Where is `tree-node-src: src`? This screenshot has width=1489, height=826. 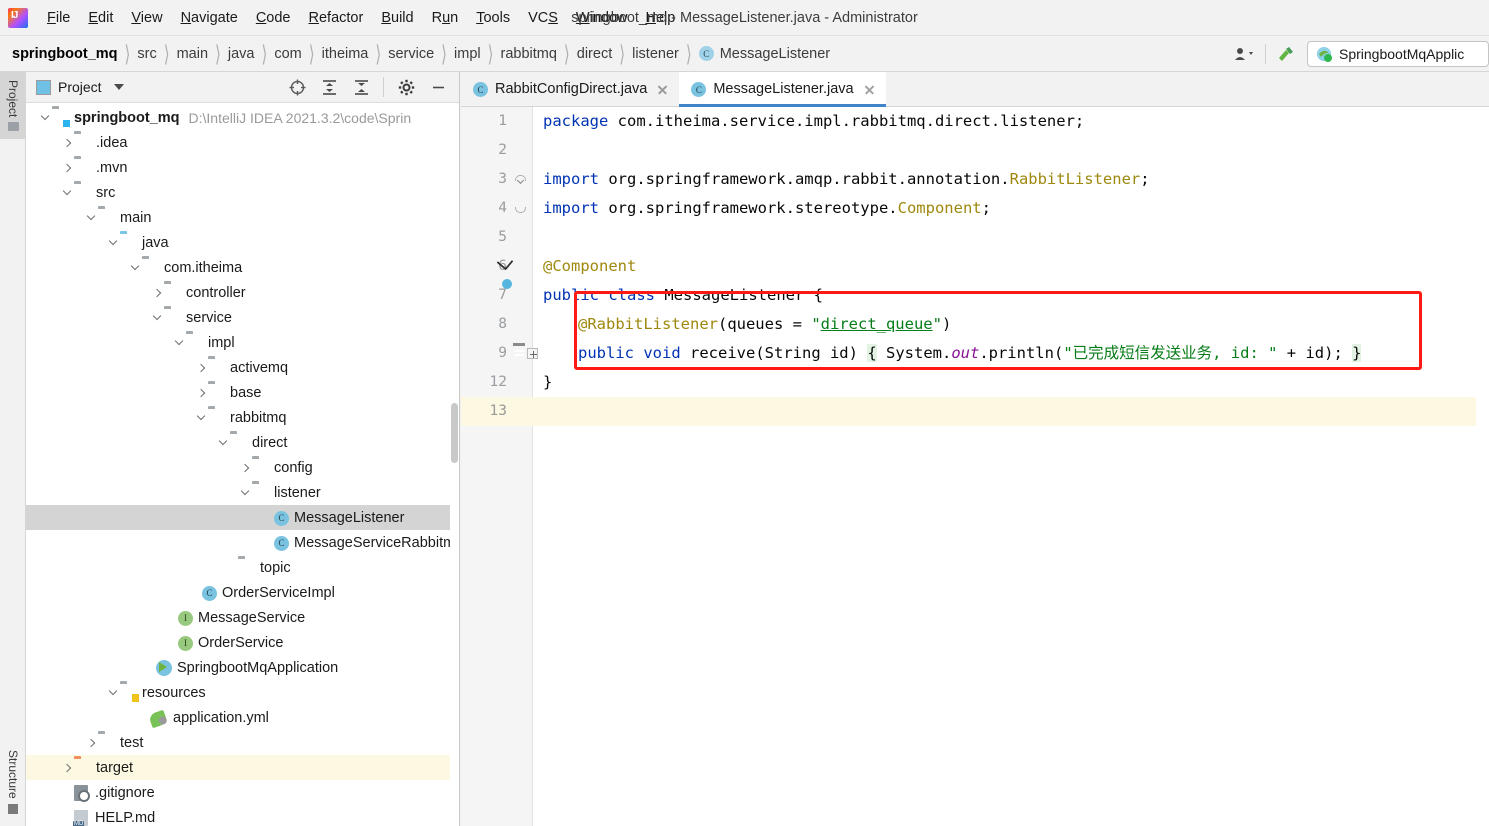 tree-node-src: src is located at coordinates (238, 192).